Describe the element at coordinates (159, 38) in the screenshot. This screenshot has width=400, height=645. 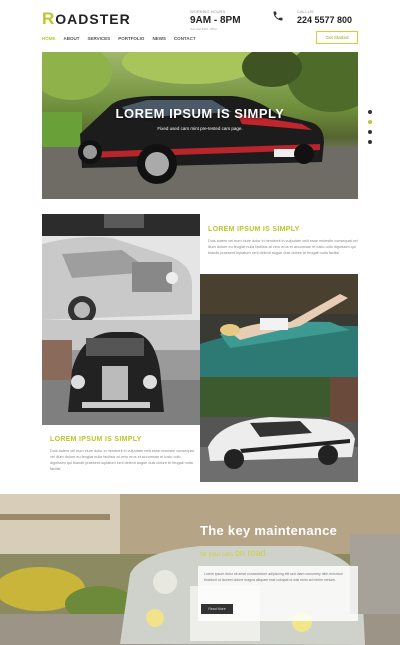
I see `nav-news: NEWS` at that location.